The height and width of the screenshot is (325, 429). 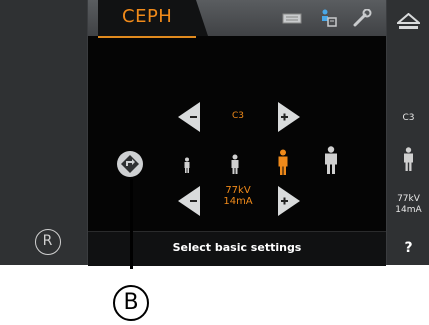 What do you see at coordinates (130, 164) in the screenshot?
I see `rotate-head-button` at bounding box center [130, 164].